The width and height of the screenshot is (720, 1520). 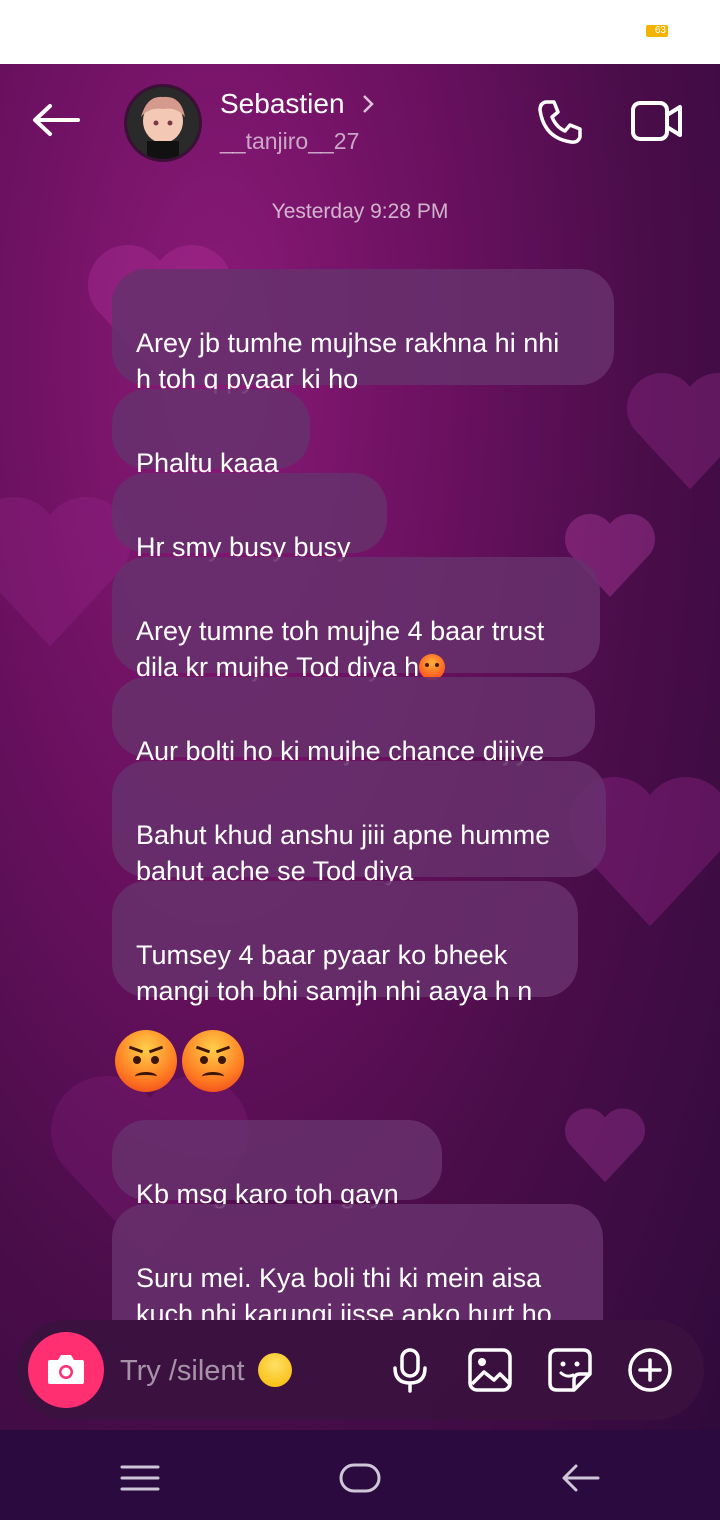 I want to click on camera-icon, so click(x=66, y=1369).